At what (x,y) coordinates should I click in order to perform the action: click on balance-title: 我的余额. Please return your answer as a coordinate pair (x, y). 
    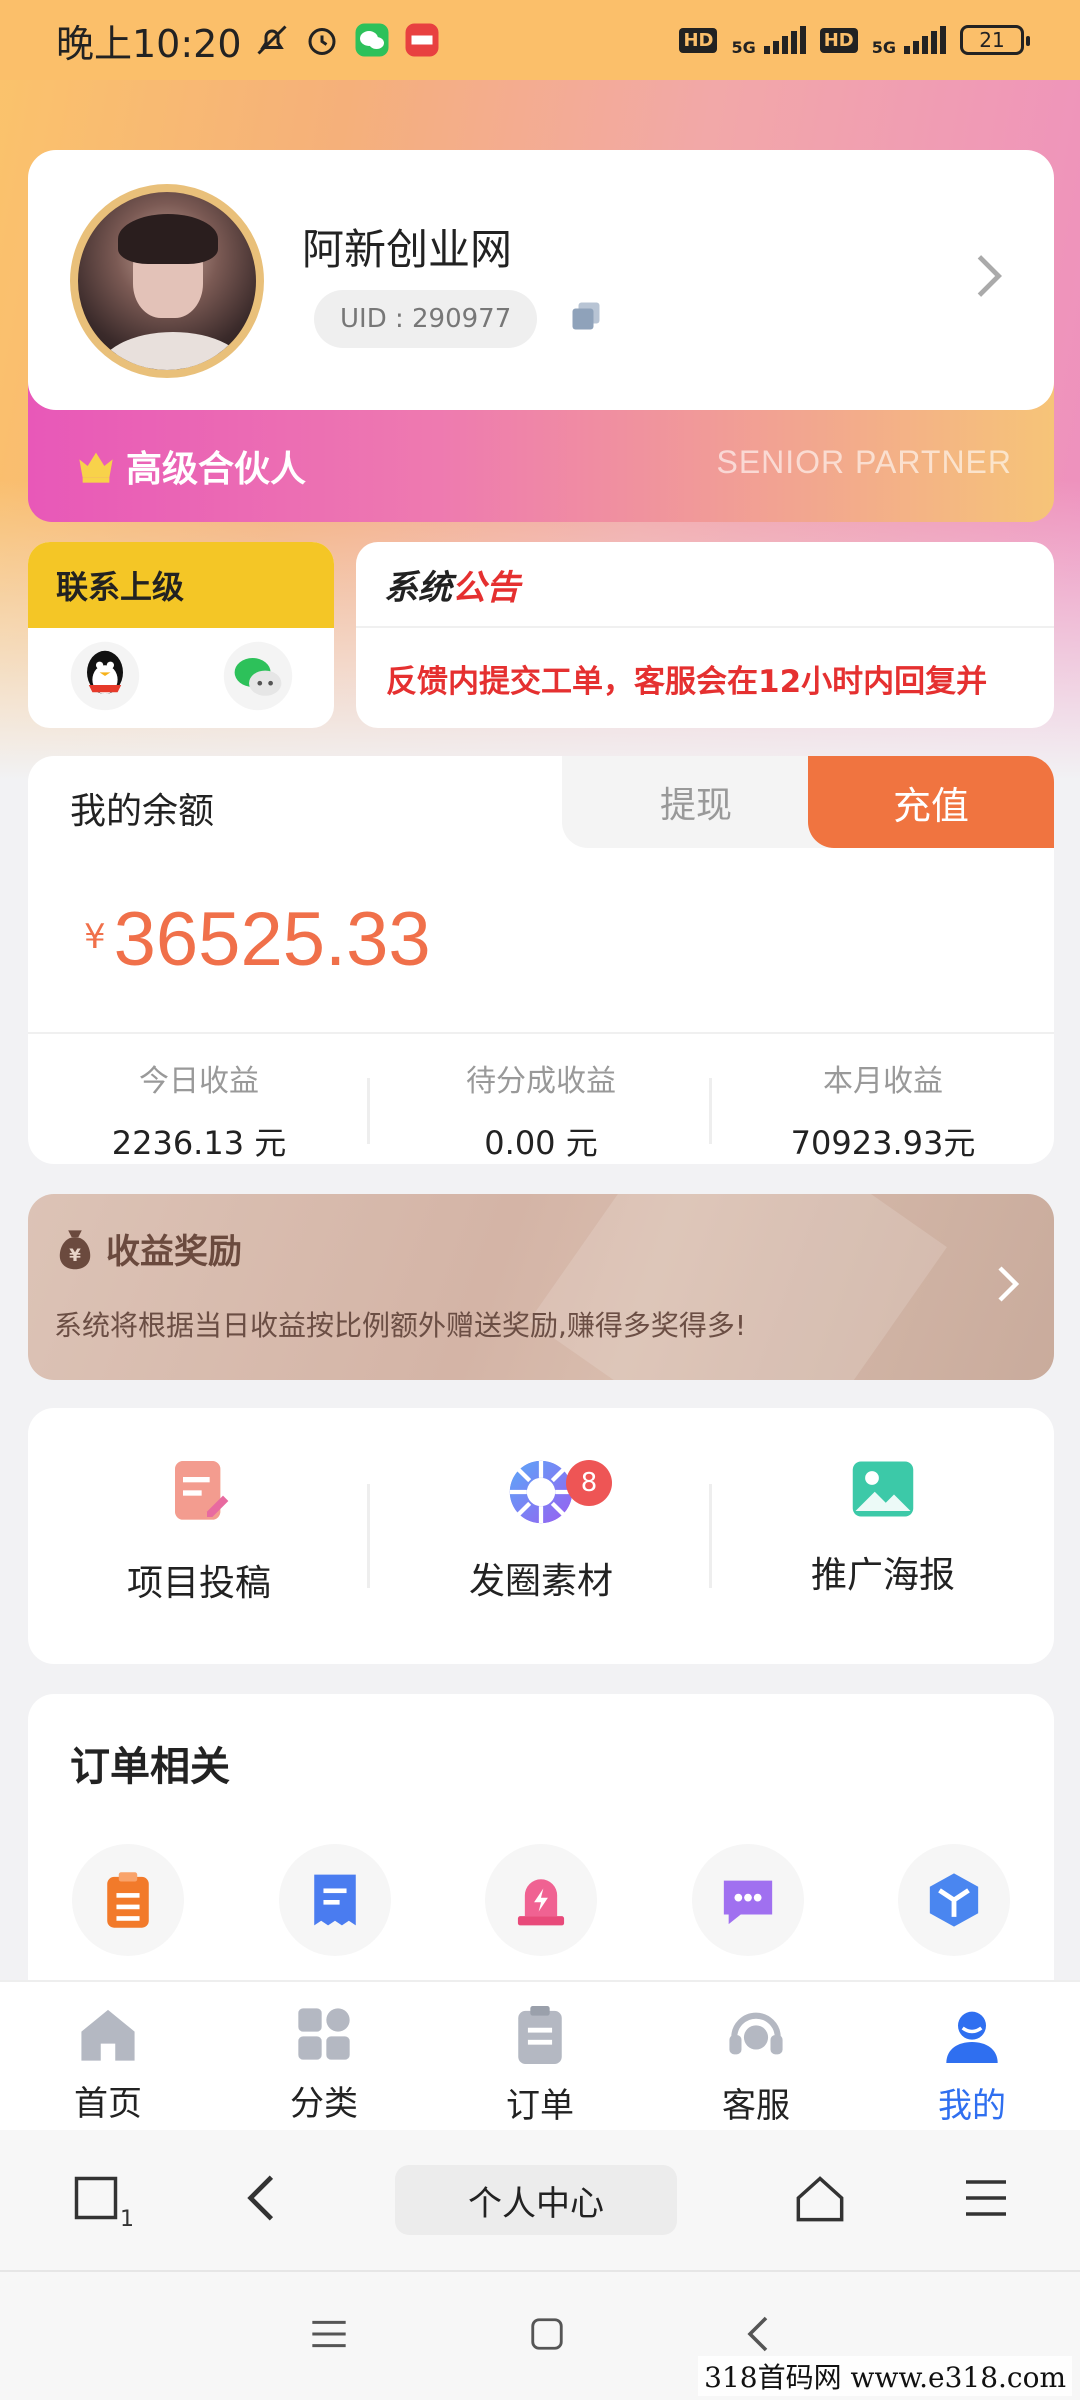
    Looking at the image, I should click on (142, 811).